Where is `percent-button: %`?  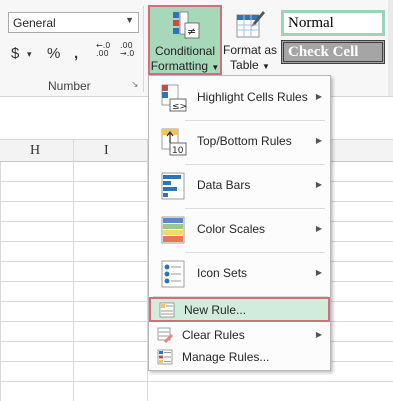 percent-button: % is located at coordinates (53, 53).